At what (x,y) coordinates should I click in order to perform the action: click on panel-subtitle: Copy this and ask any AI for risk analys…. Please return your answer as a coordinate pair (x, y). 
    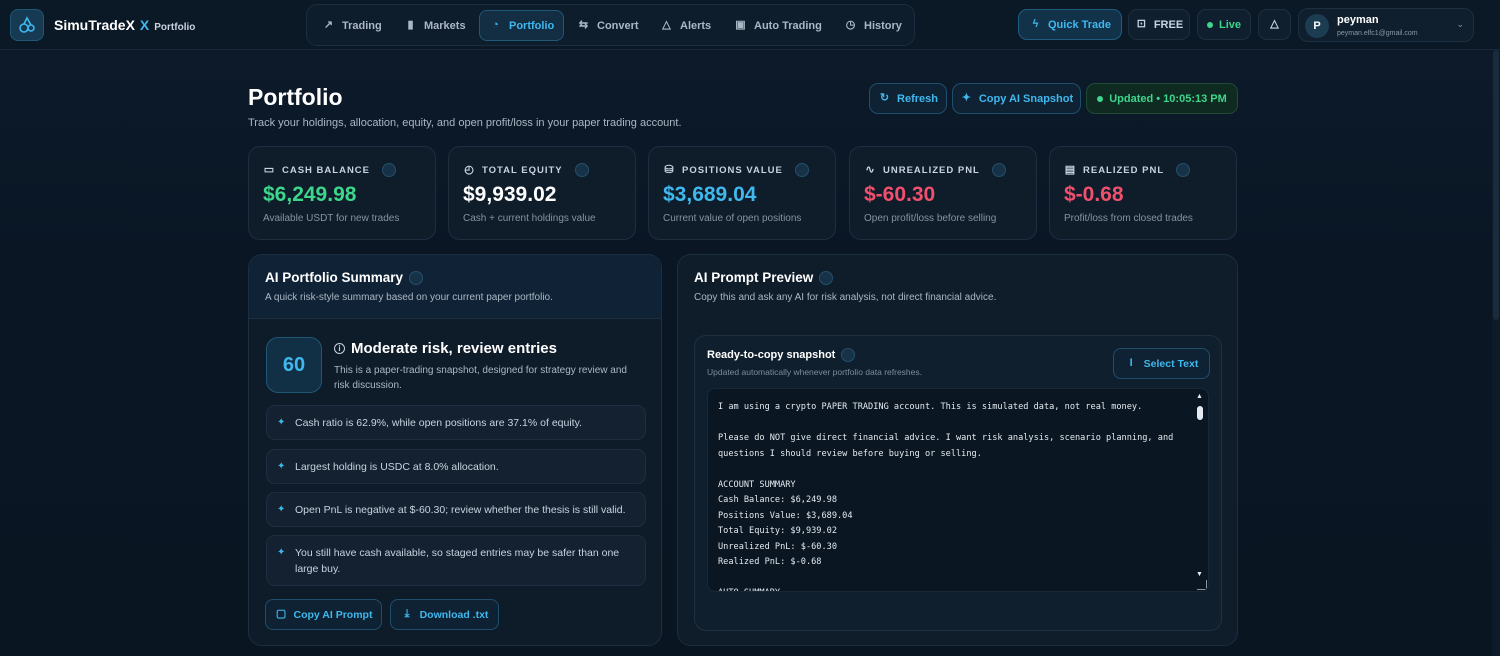
    Looking at the image, I should click on (845, 297).